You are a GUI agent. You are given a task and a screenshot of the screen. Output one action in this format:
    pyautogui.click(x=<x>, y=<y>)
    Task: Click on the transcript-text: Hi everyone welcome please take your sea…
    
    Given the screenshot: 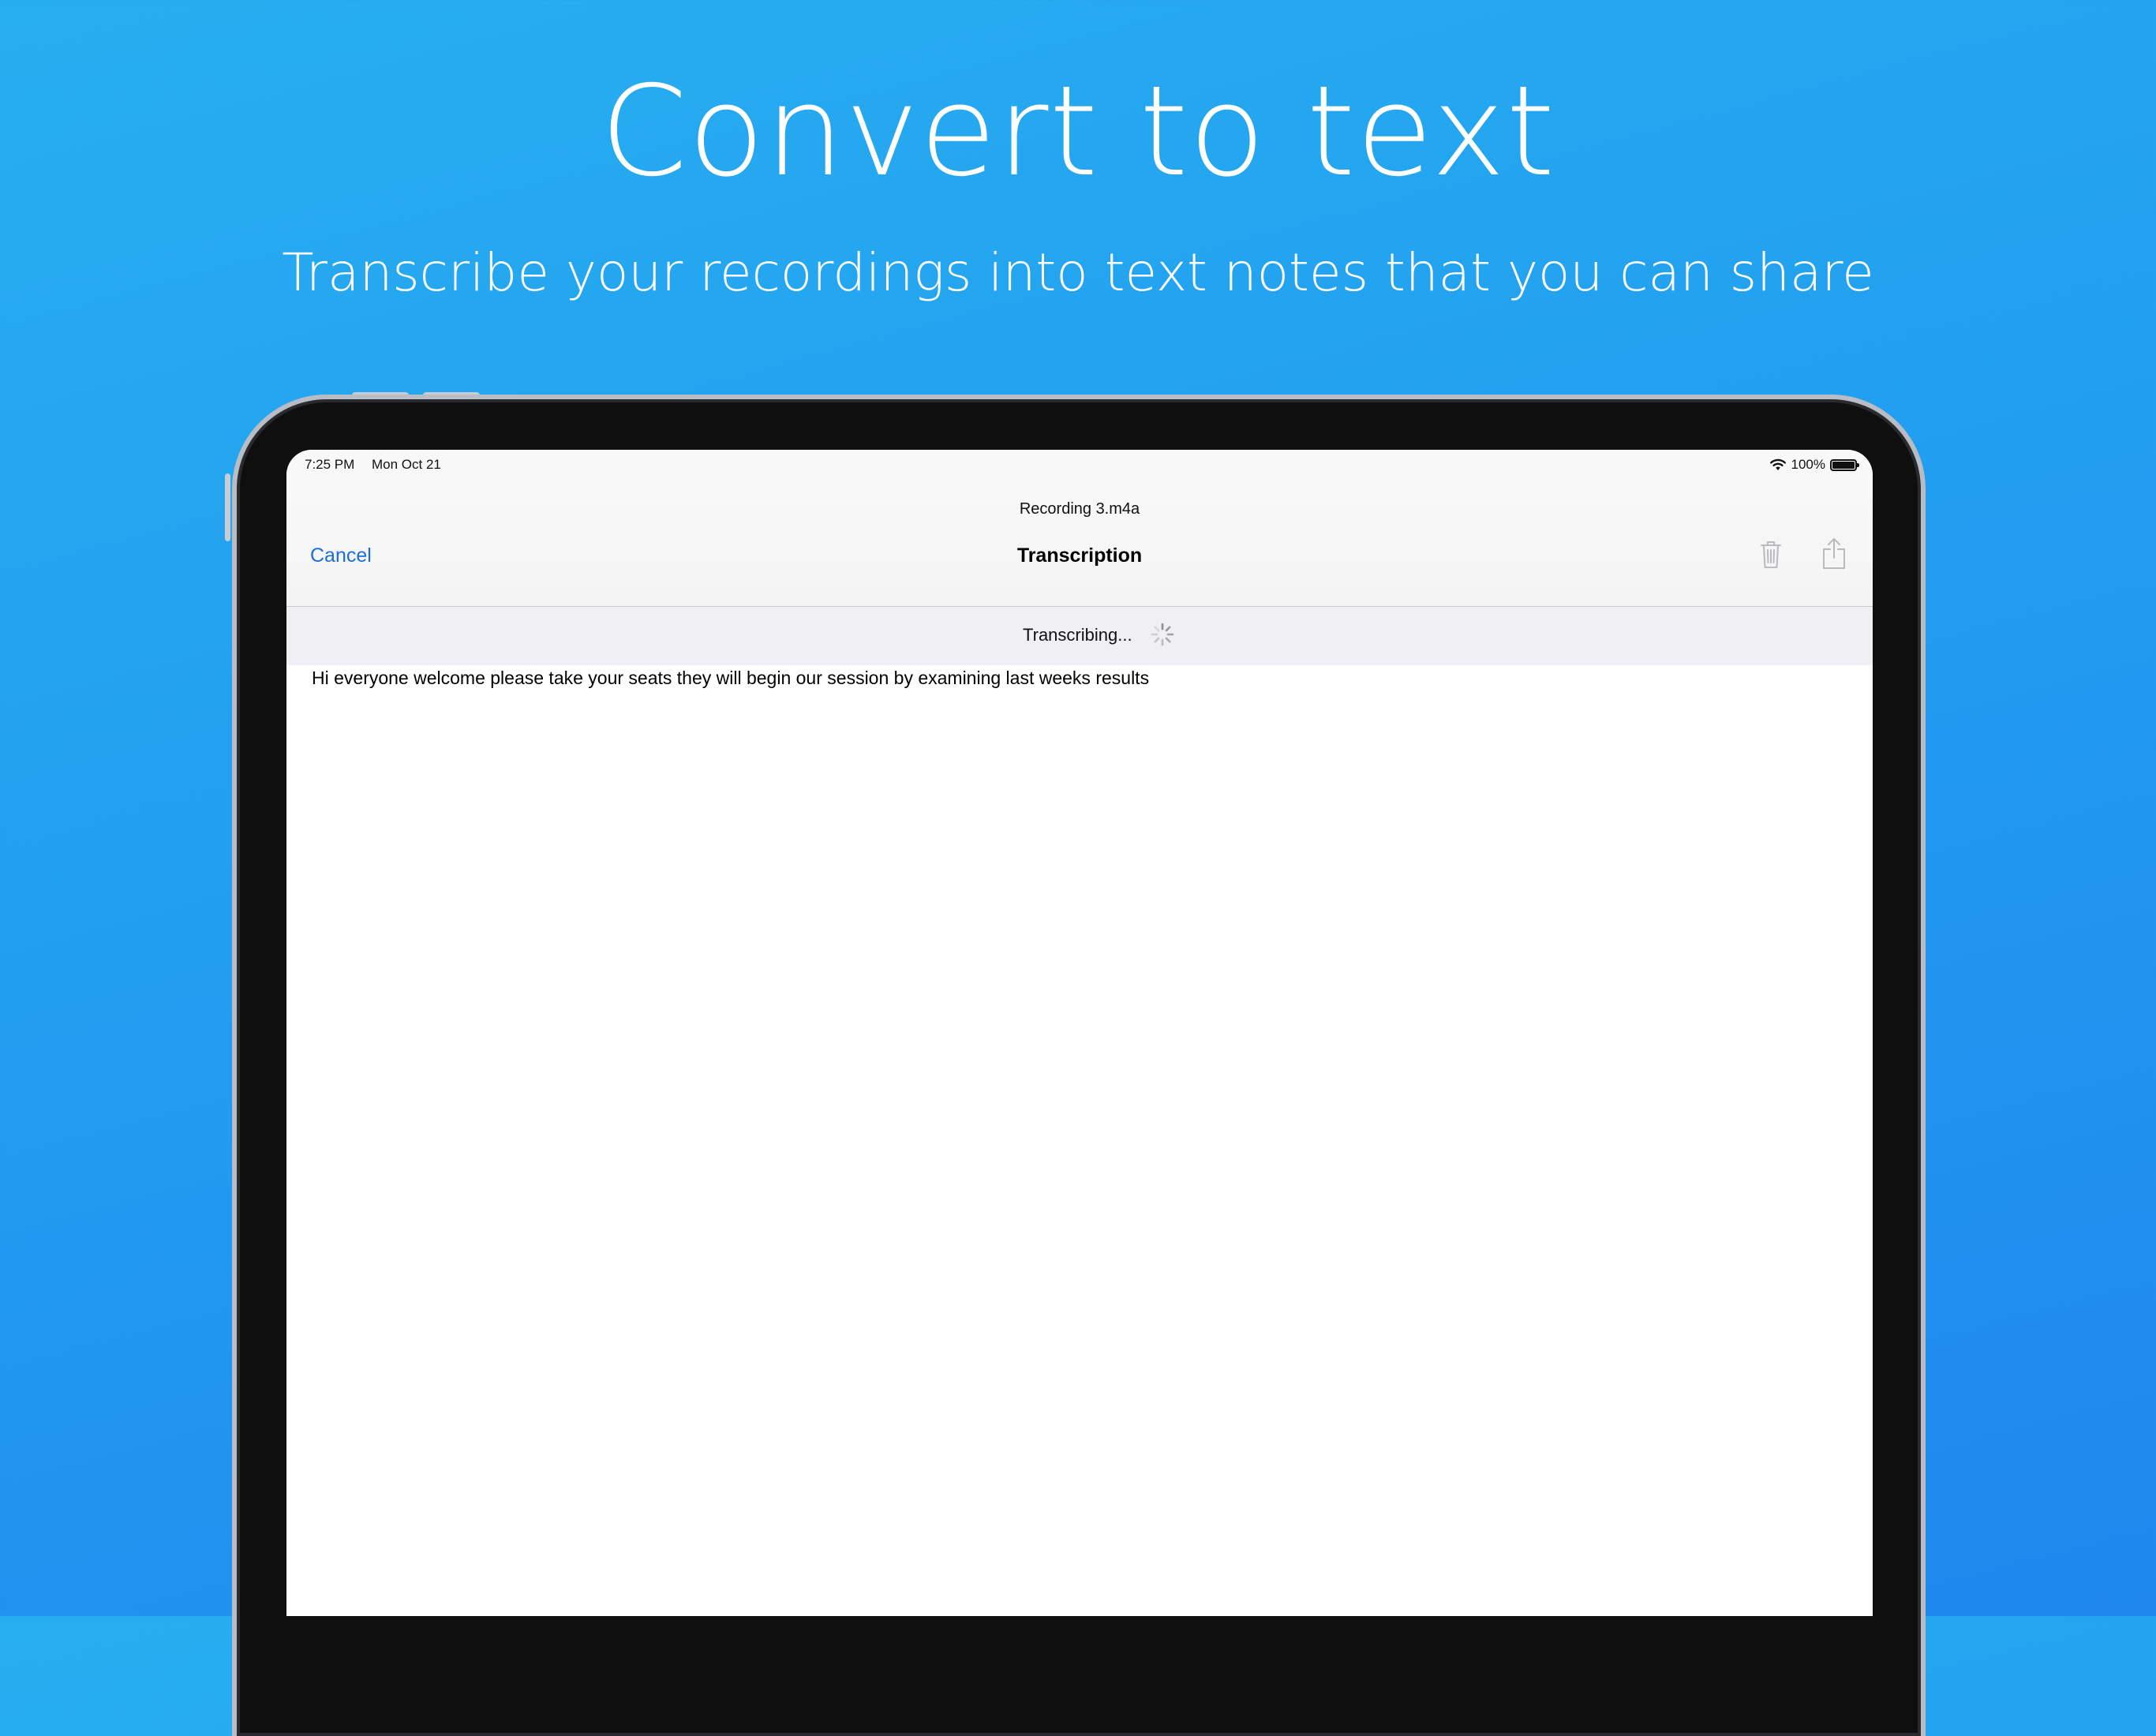 What is the action you would take?
    pyautogui.click(x=1077, y=677)
    